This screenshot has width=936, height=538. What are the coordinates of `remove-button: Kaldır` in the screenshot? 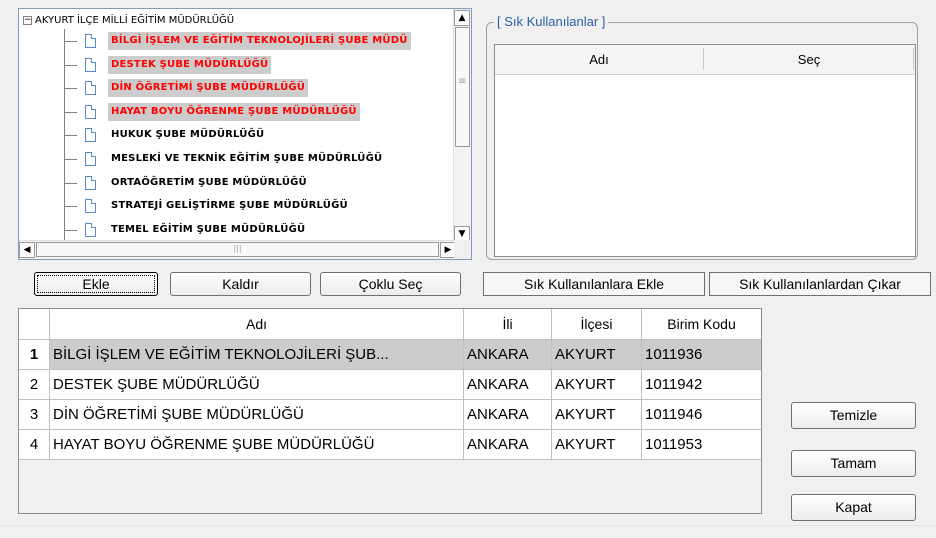 It's located at (240, 284).